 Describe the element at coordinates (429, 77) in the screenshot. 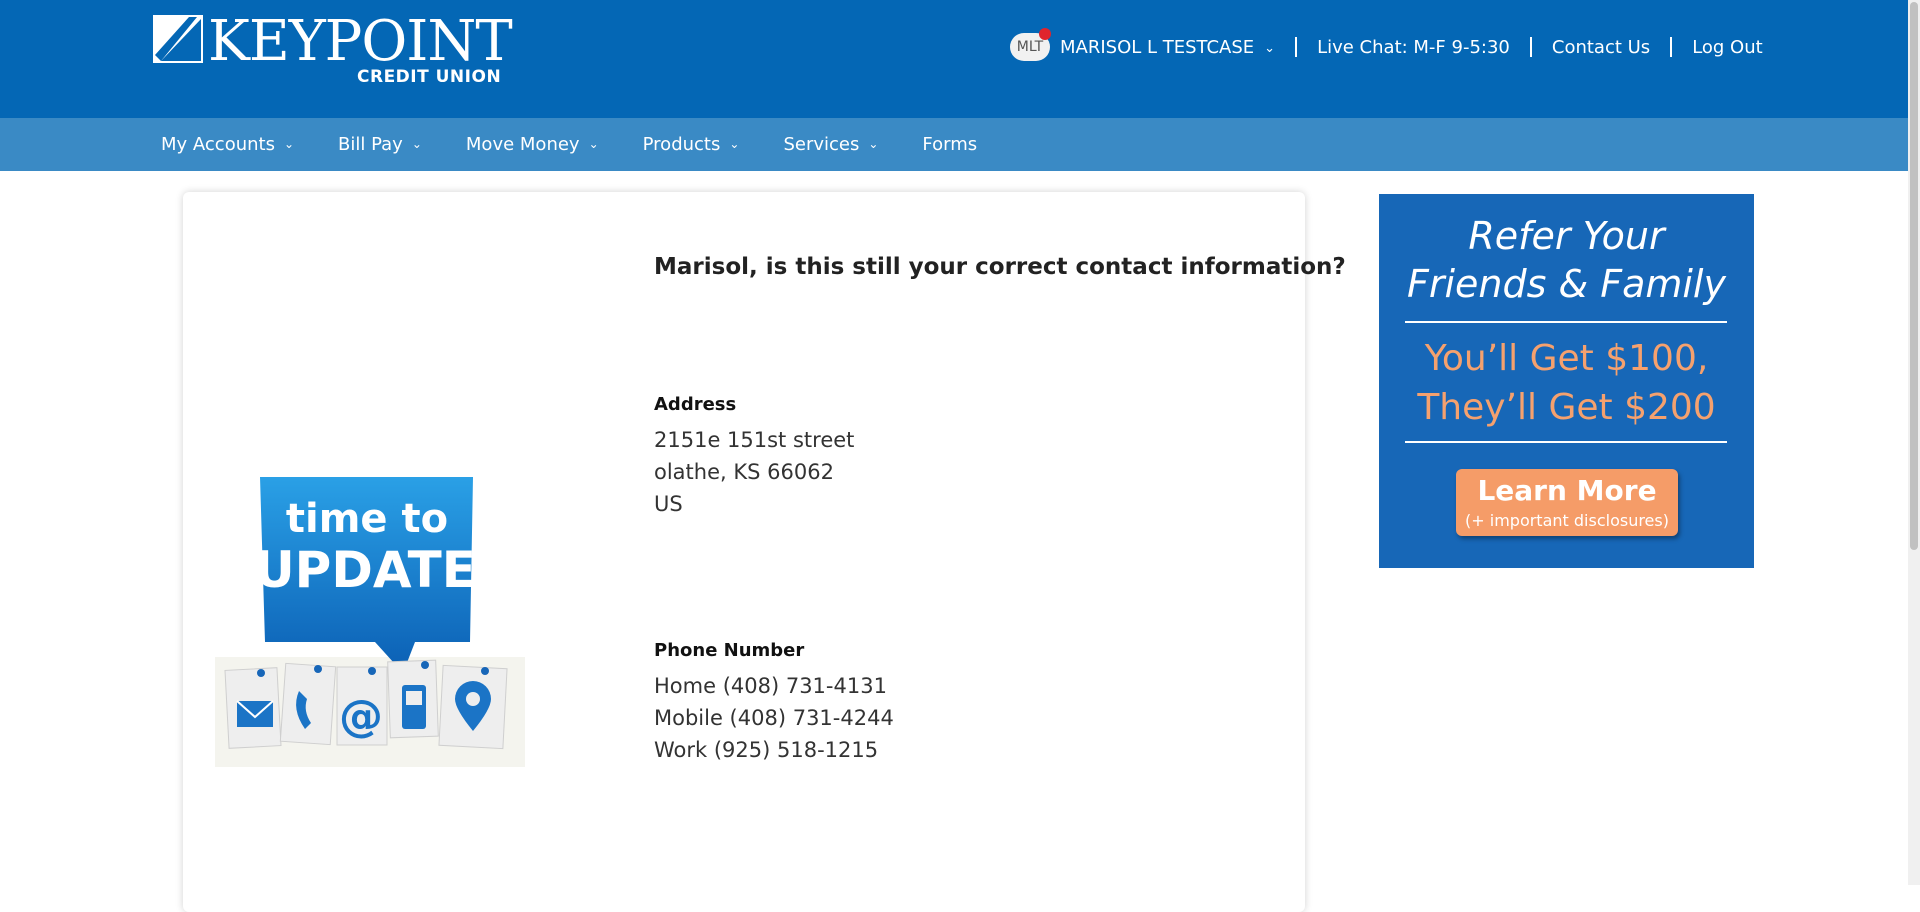

I see `logo-subtitle: CREDIT UNION` at that location.